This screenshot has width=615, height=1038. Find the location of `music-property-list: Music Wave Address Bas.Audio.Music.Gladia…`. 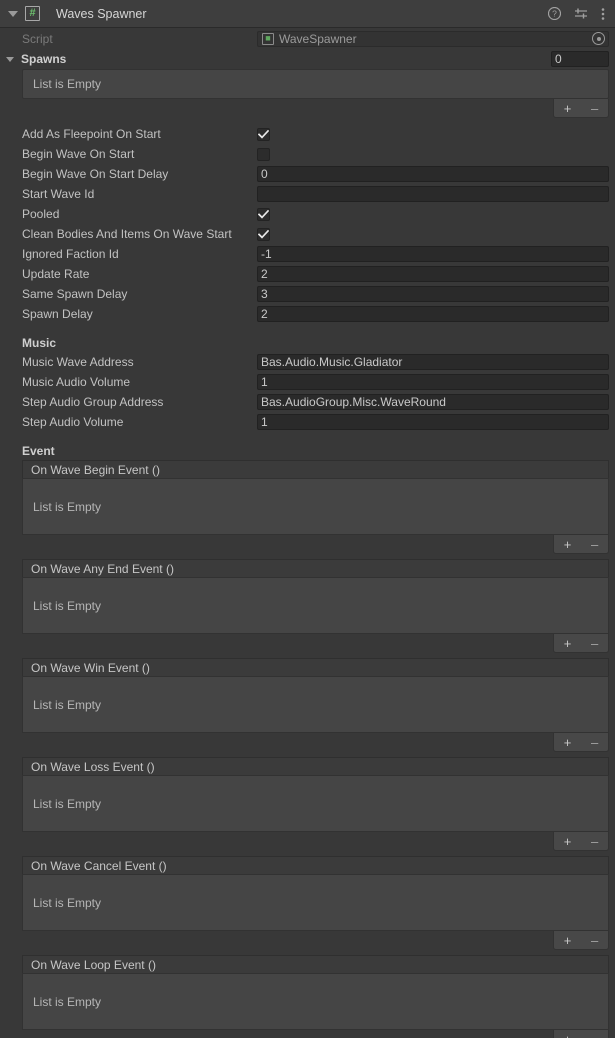

music-property-list: Music Wave Address Bas.Audio.Music.Gladia… is located at coordinates (307, 392).